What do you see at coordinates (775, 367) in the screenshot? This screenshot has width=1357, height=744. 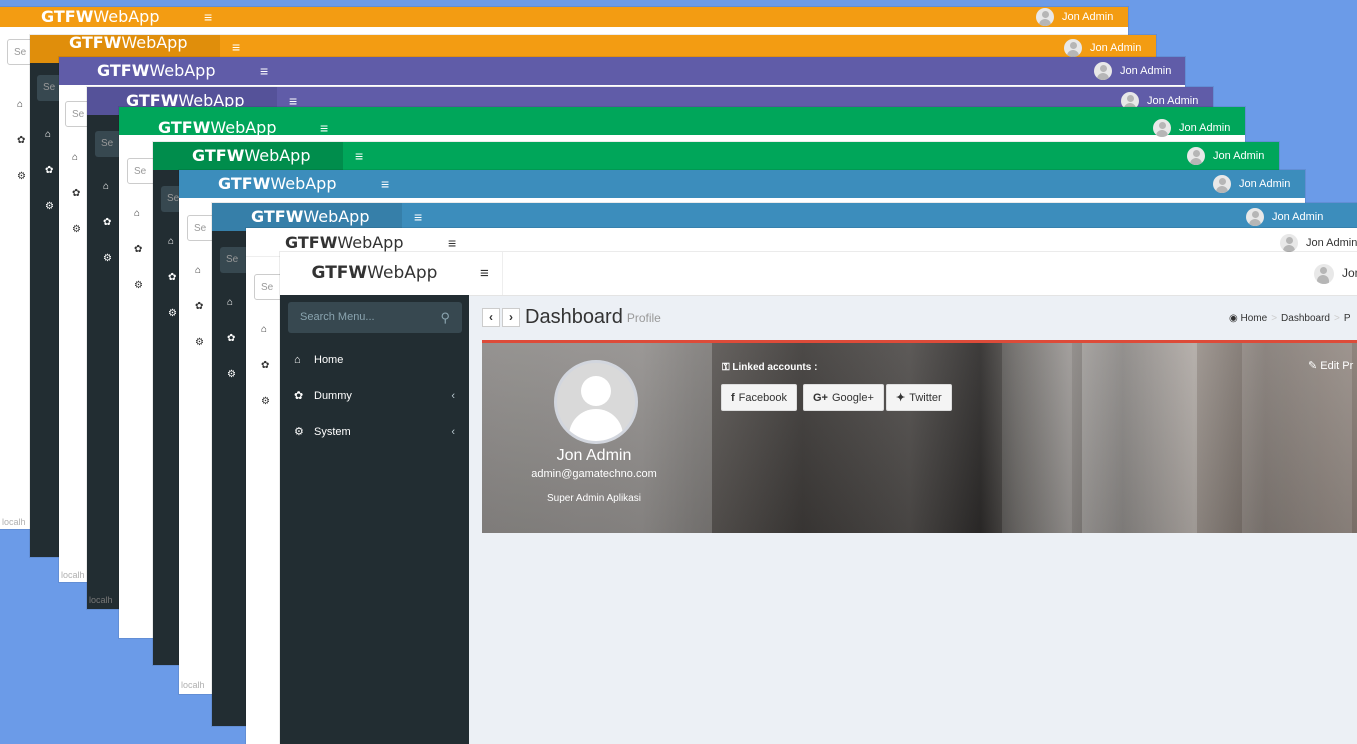 I see `linked-accounts-label: Linked accounts :` at bounding box center [775, 367].